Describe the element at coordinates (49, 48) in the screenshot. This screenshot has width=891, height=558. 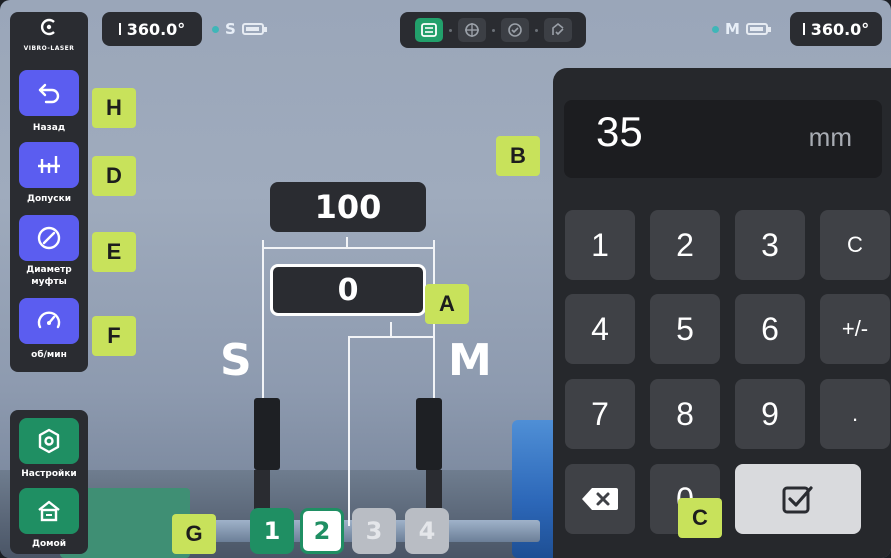
I see `logo-text: VIBRO-LASER` at that location.